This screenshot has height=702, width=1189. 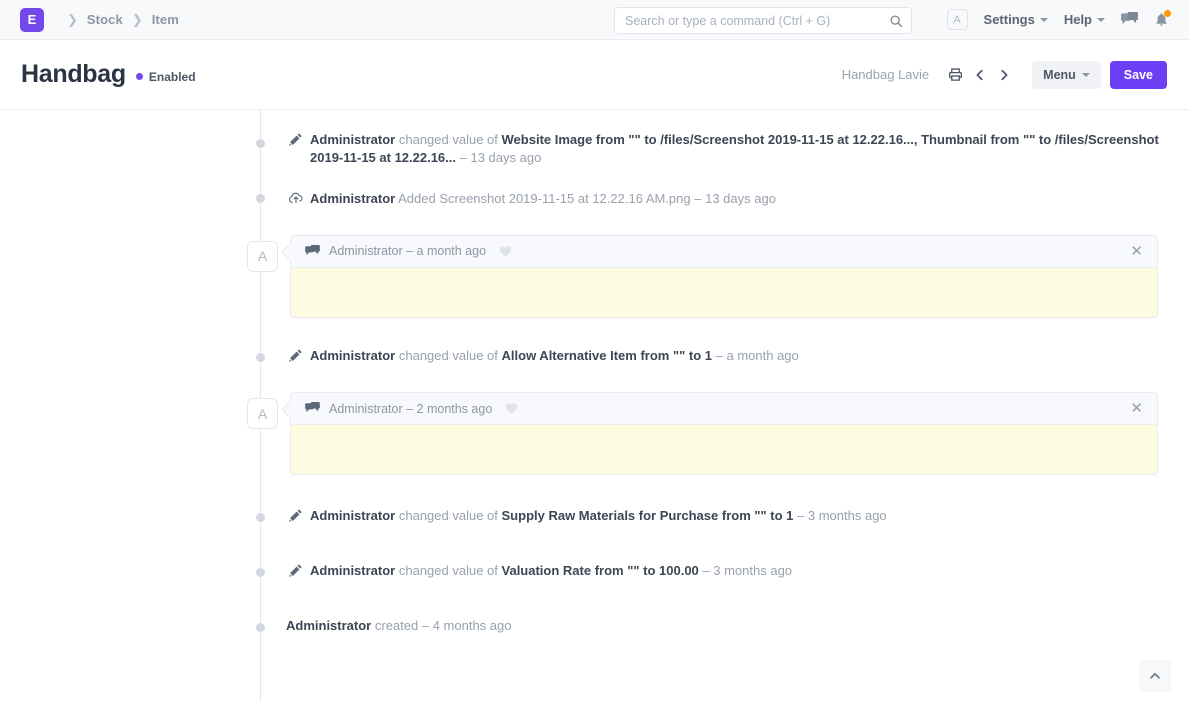 I want to click on comment-entry: A Administrator – 2 months ago ✕, so click(x=704, y=433).